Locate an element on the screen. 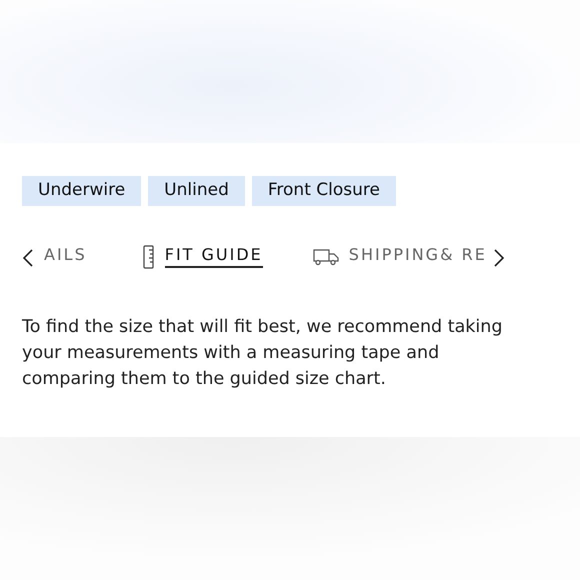 This screenshot has width=580, height=580. section-tab: FIT GUIDE is located at coordinates (202, 258).